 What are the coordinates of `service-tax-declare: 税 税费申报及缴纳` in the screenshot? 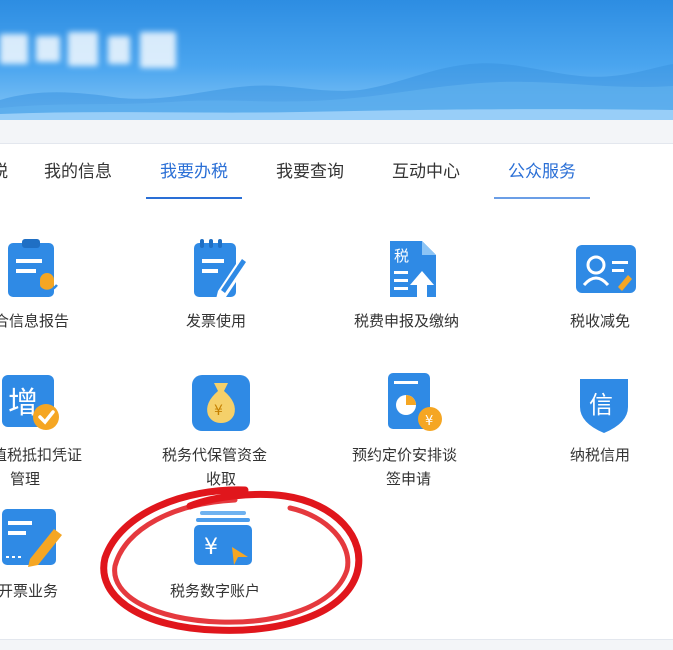 It's located at (415, 287).